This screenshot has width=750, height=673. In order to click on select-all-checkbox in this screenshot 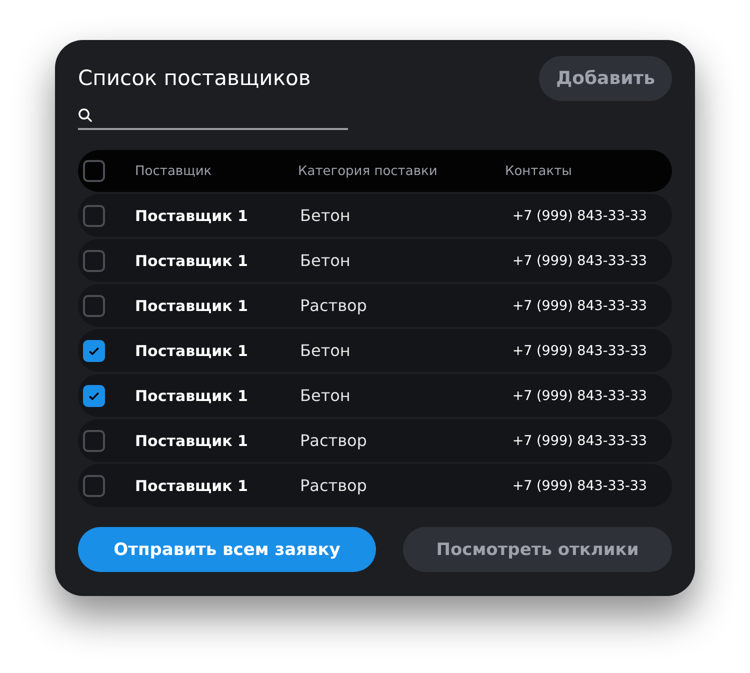, I will do `click(94, 171)`.